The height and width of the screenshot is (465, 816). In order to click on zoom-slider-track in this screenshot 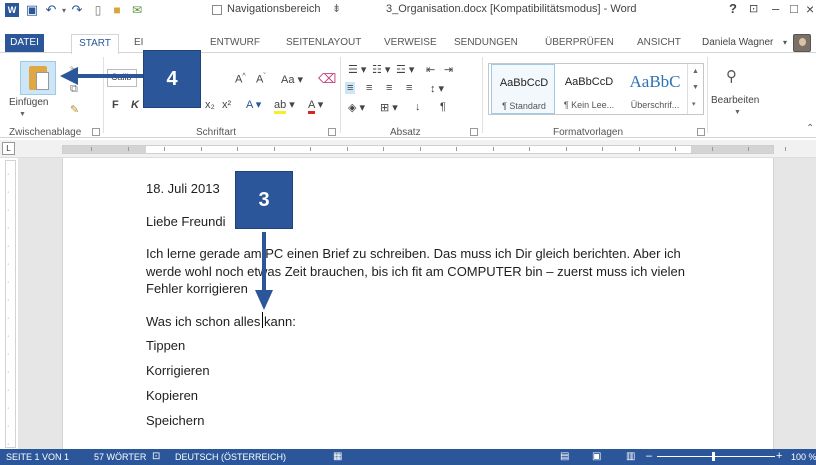, I will do `click(716, 456)`.